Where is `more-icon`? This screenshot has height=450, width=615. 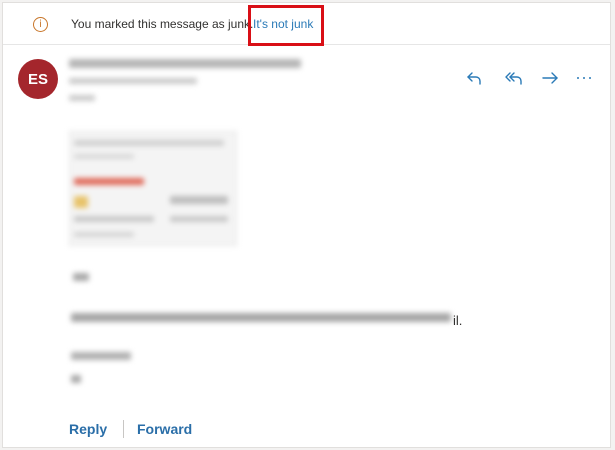
more-icon is located at coordinates (584, 78).